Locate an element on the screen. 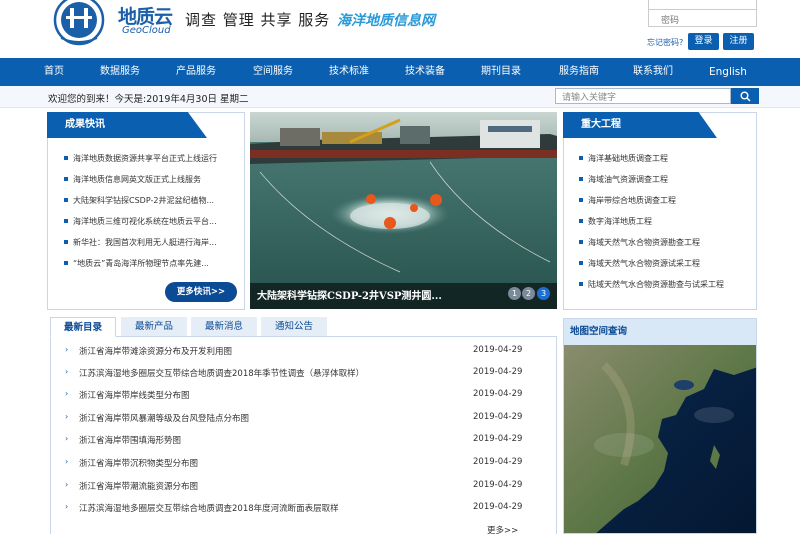 The height and width of the screenshot is (536, 800). tab-notices: 通知公告 is located at coordinates (294, 327).